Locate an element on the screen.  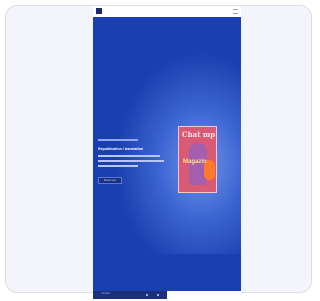
top-bar is located at coordinates (167, 11).